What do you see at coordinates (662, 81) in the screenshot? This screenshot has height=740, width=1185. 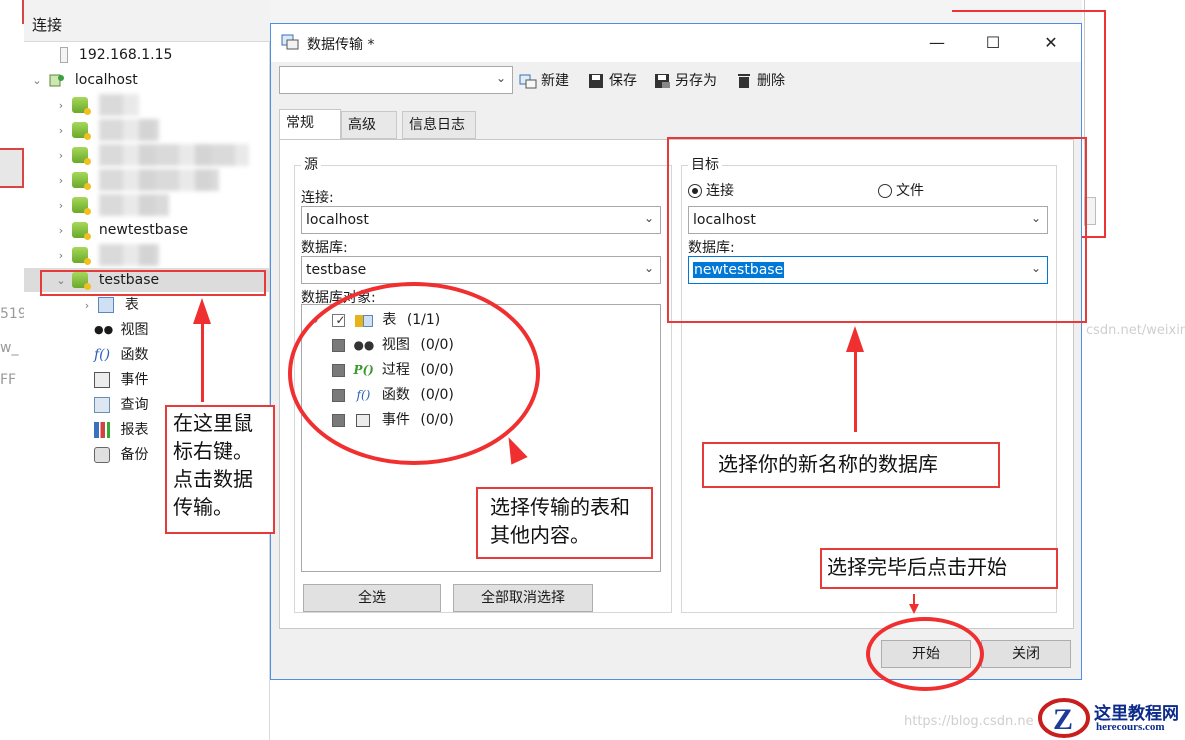 I see `save-as-icon` at bounding box center [662, 81].